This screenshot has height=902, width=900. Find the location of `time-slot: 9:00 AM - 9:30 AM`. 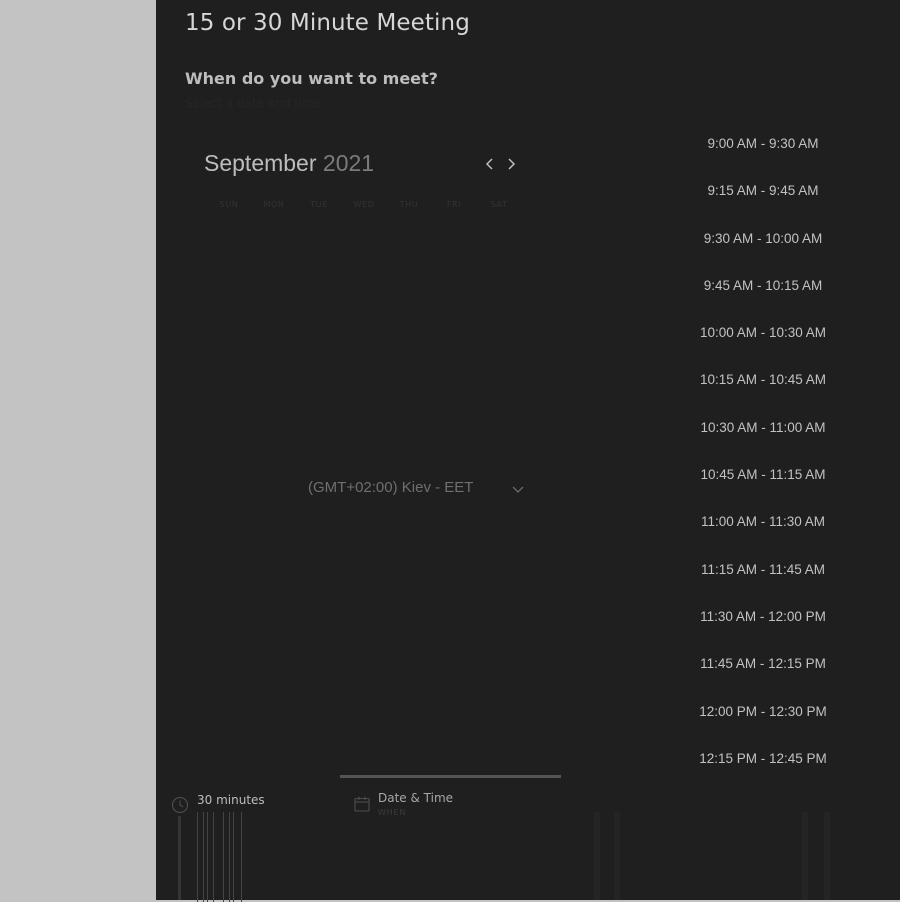

time-slot: 9:00 AM - 9:30 AM is located at coordinates (763, 156).